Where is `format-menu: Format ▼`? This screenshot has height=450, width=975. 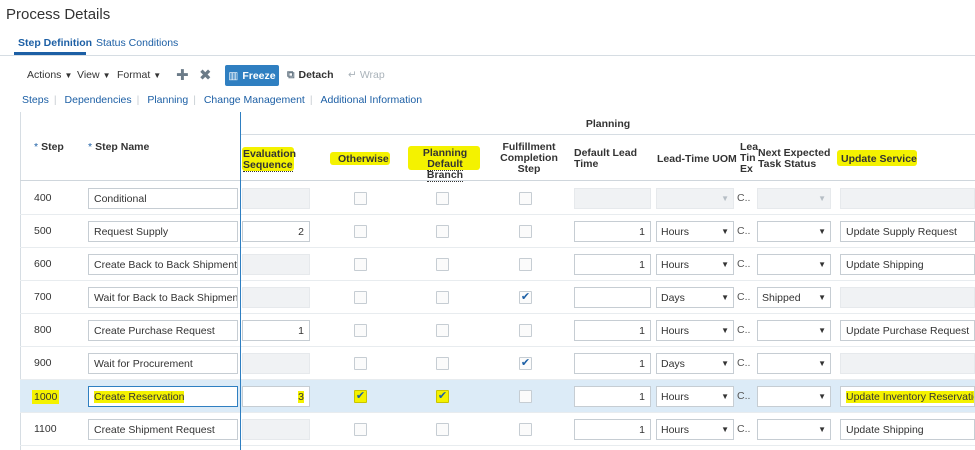 format-menu: Format ▼ is located at coordinates (139, 75).